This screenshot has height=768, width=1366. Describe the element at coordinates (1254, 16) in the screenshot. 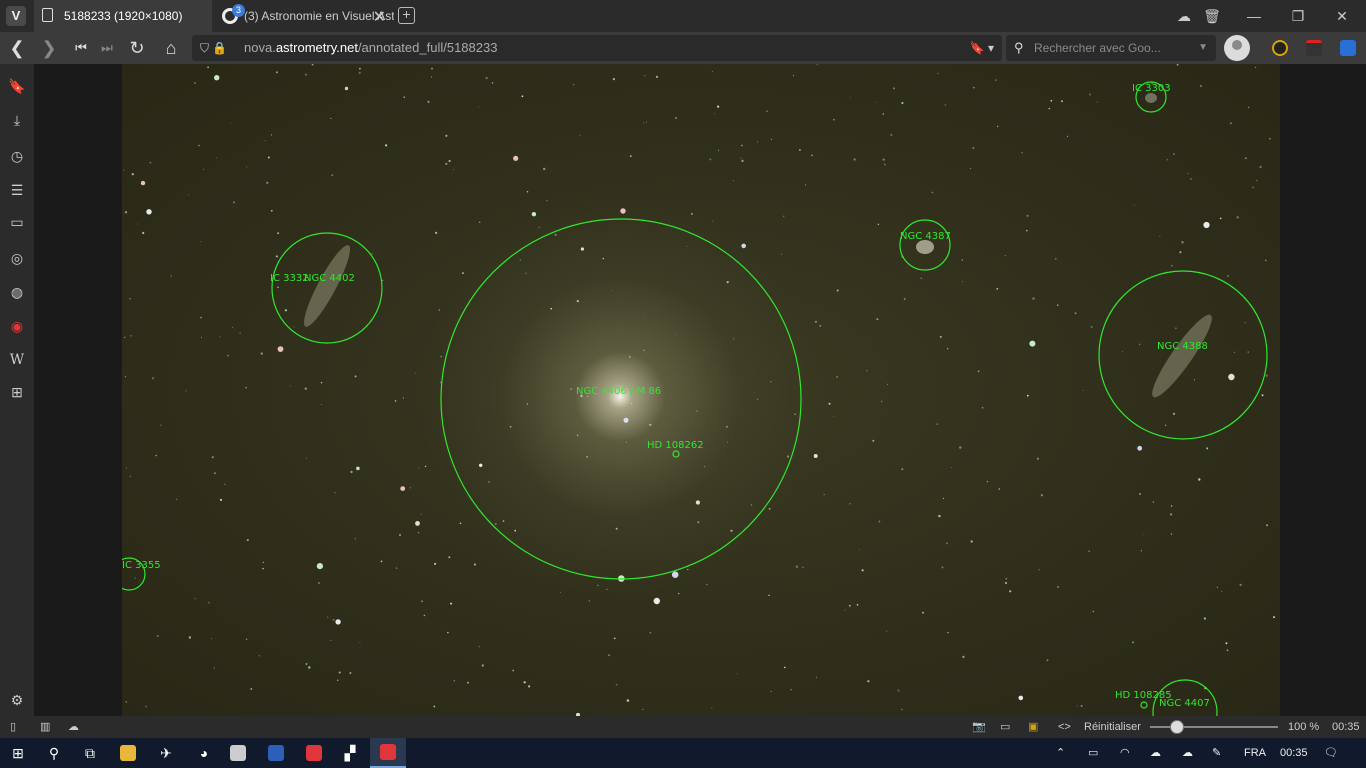

I see `minimize-button: —` at that location.